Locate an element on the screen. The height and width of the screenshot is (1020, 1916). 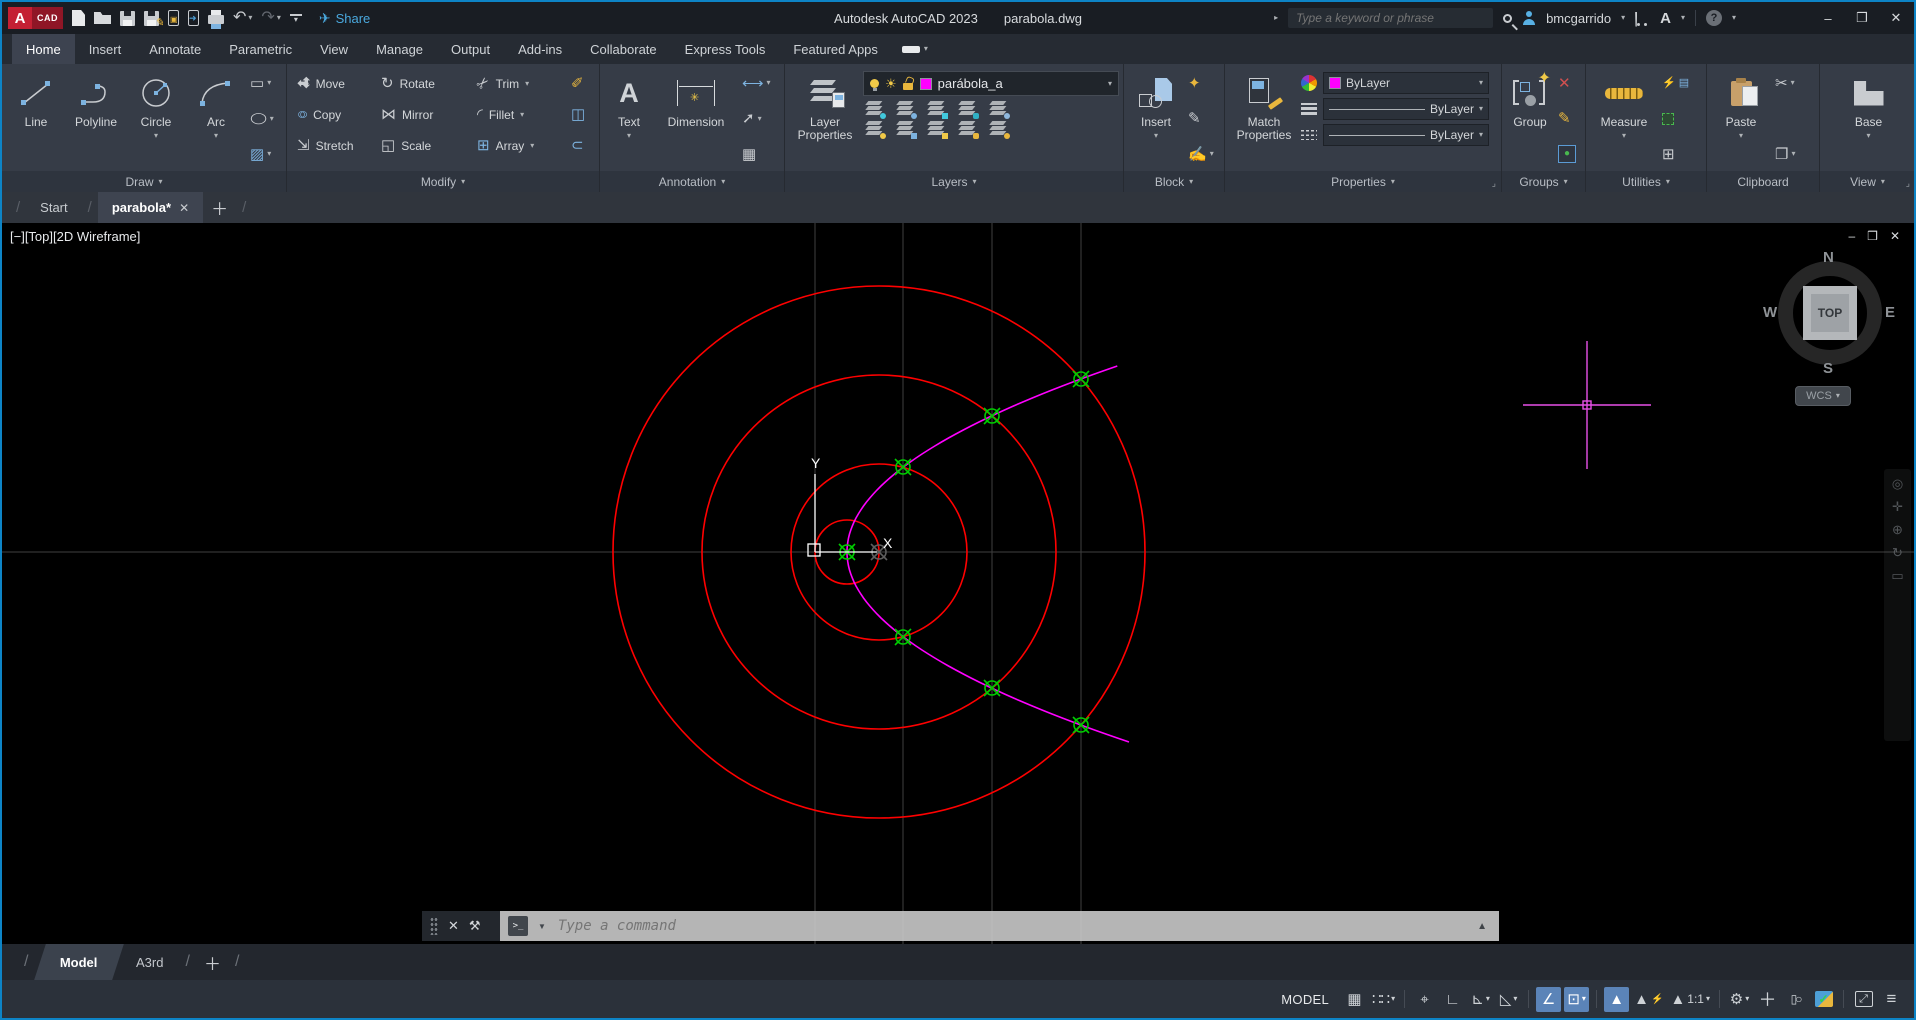
arc-dropdown: ▾ is located at coordinates (216, 136).